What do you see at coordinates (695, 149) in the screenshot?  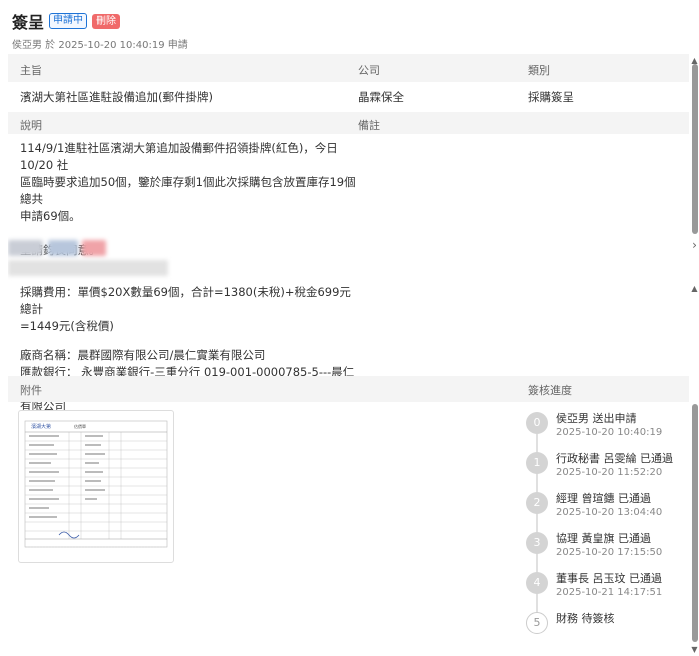 I see `upper-scrollbar-thumb` at bounding box center [695, 149].